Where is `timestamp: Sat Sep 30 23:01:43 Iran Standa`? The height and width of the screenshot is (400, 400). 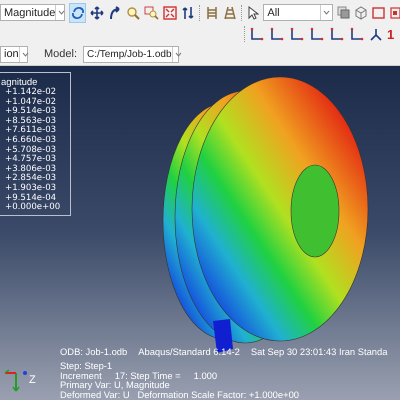
timestamp: Sat Sep 30 23:01:43 Iran Standa is located at coordinates (319, 351).